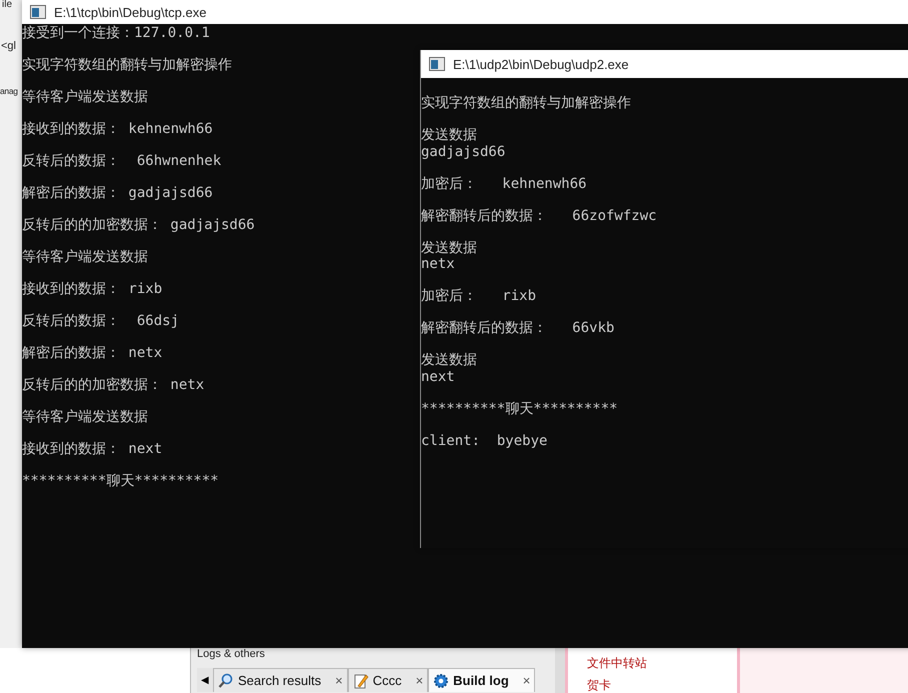  Describe the element at coordinates (231, 654) in the screenshot. I see `panel-title: Logs & others` at that location.